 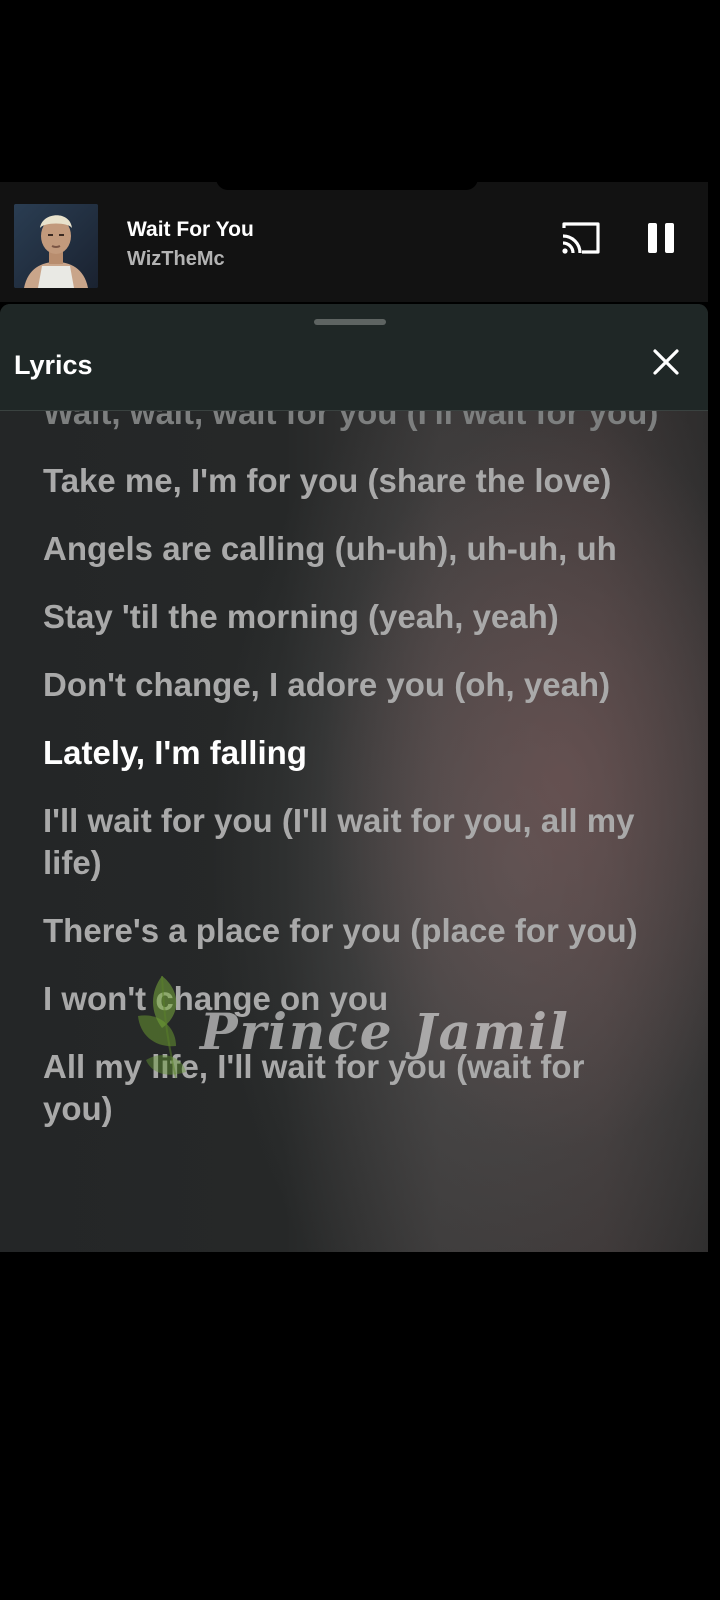 I want to click on lyrics-title: Lyrics, so click(x=53, y=365).